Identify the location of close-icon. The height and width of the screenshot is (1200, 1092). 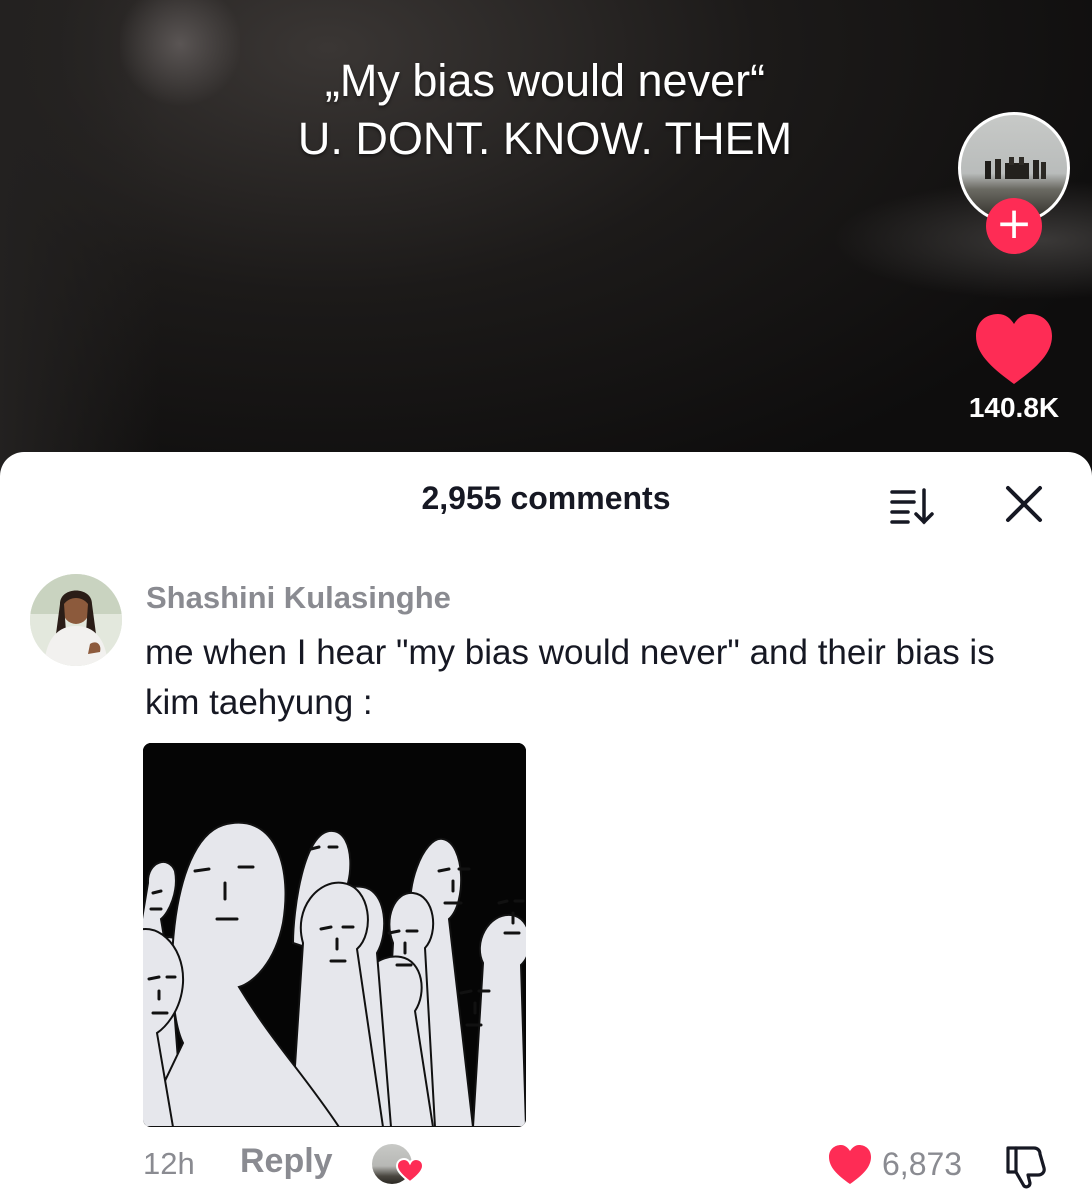
(1024, 504).